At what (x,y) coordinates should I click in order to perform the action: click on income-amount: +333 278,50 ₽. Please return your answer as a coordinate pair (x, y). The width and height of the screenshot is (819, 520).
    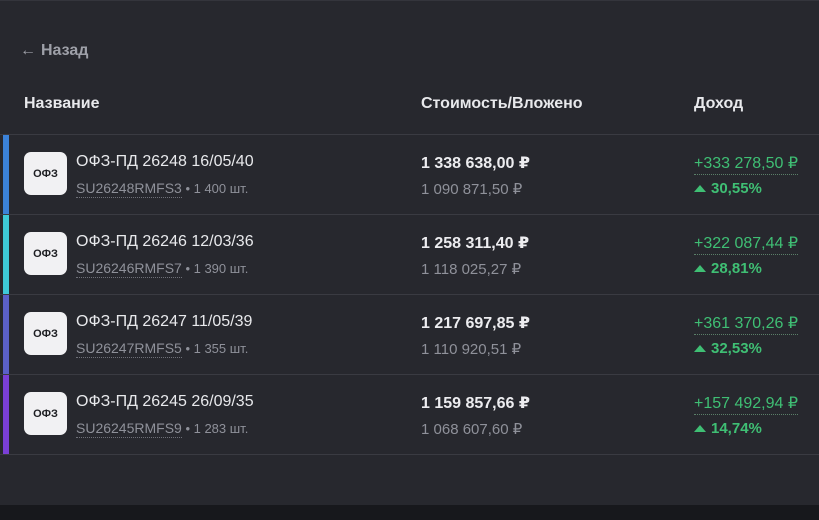
    Looking at the image, I should click on (746, 164).